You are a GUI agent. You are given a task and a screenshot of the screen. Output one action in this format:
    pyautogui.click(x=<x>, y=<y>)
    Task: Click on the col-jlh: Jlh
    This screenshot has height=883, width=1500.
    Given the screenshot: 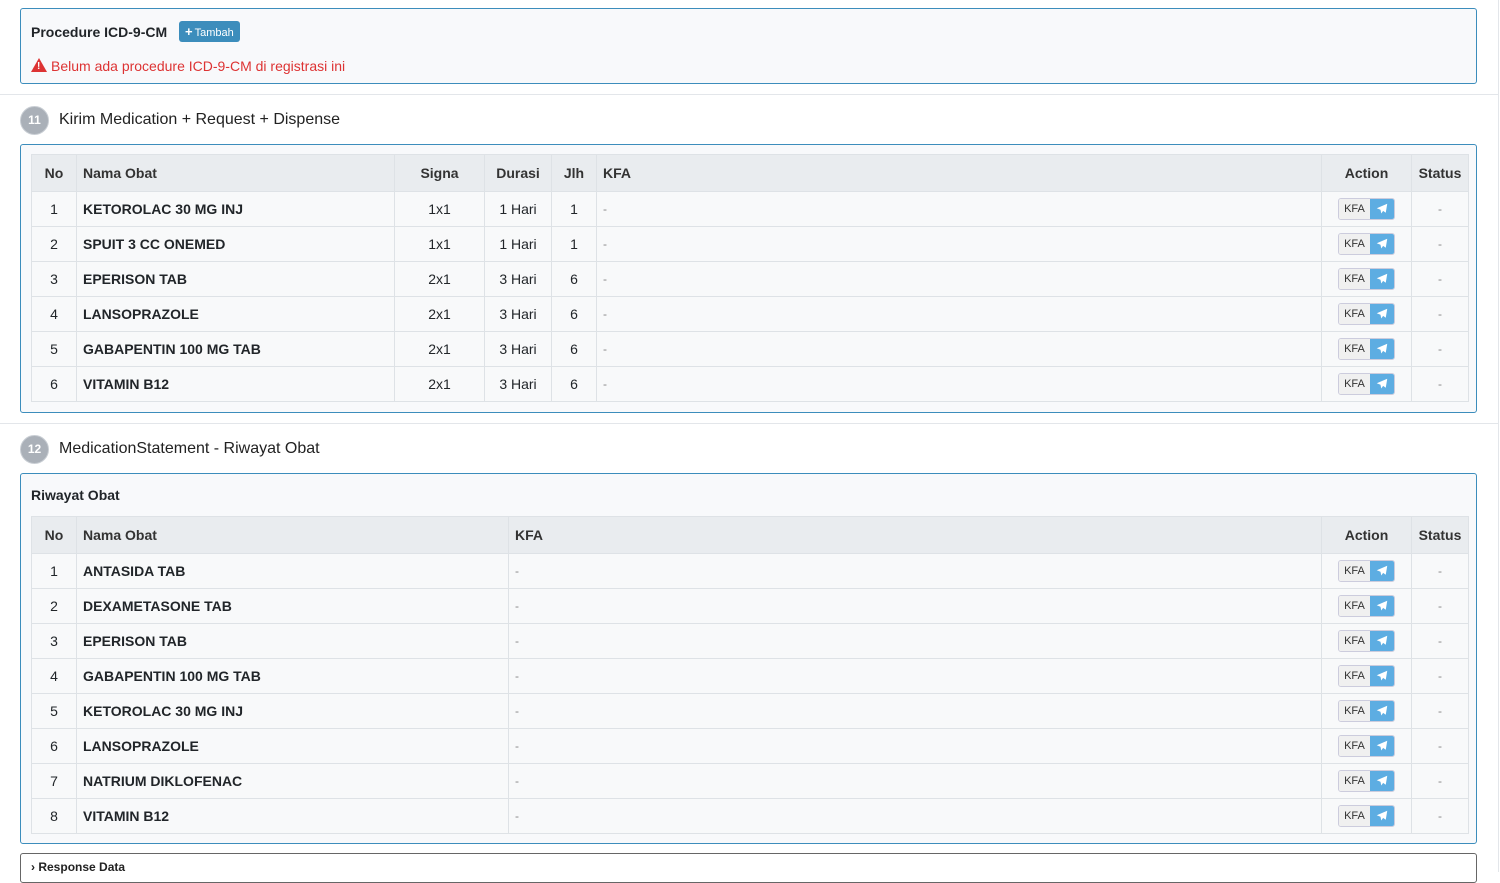 What is the action you would take?
    pyautogui.click(x=574, y=173)
    